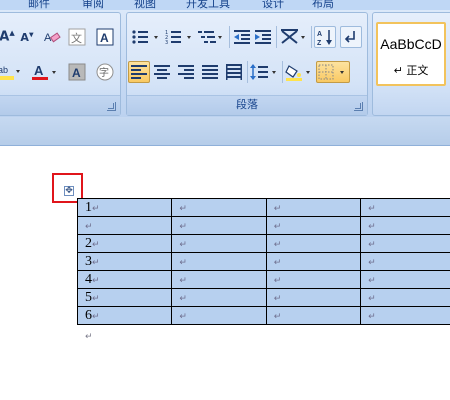 Image resolution: width=450 pixels, height=400 pixels. I want to click on borders-icon, so click(331, 72).